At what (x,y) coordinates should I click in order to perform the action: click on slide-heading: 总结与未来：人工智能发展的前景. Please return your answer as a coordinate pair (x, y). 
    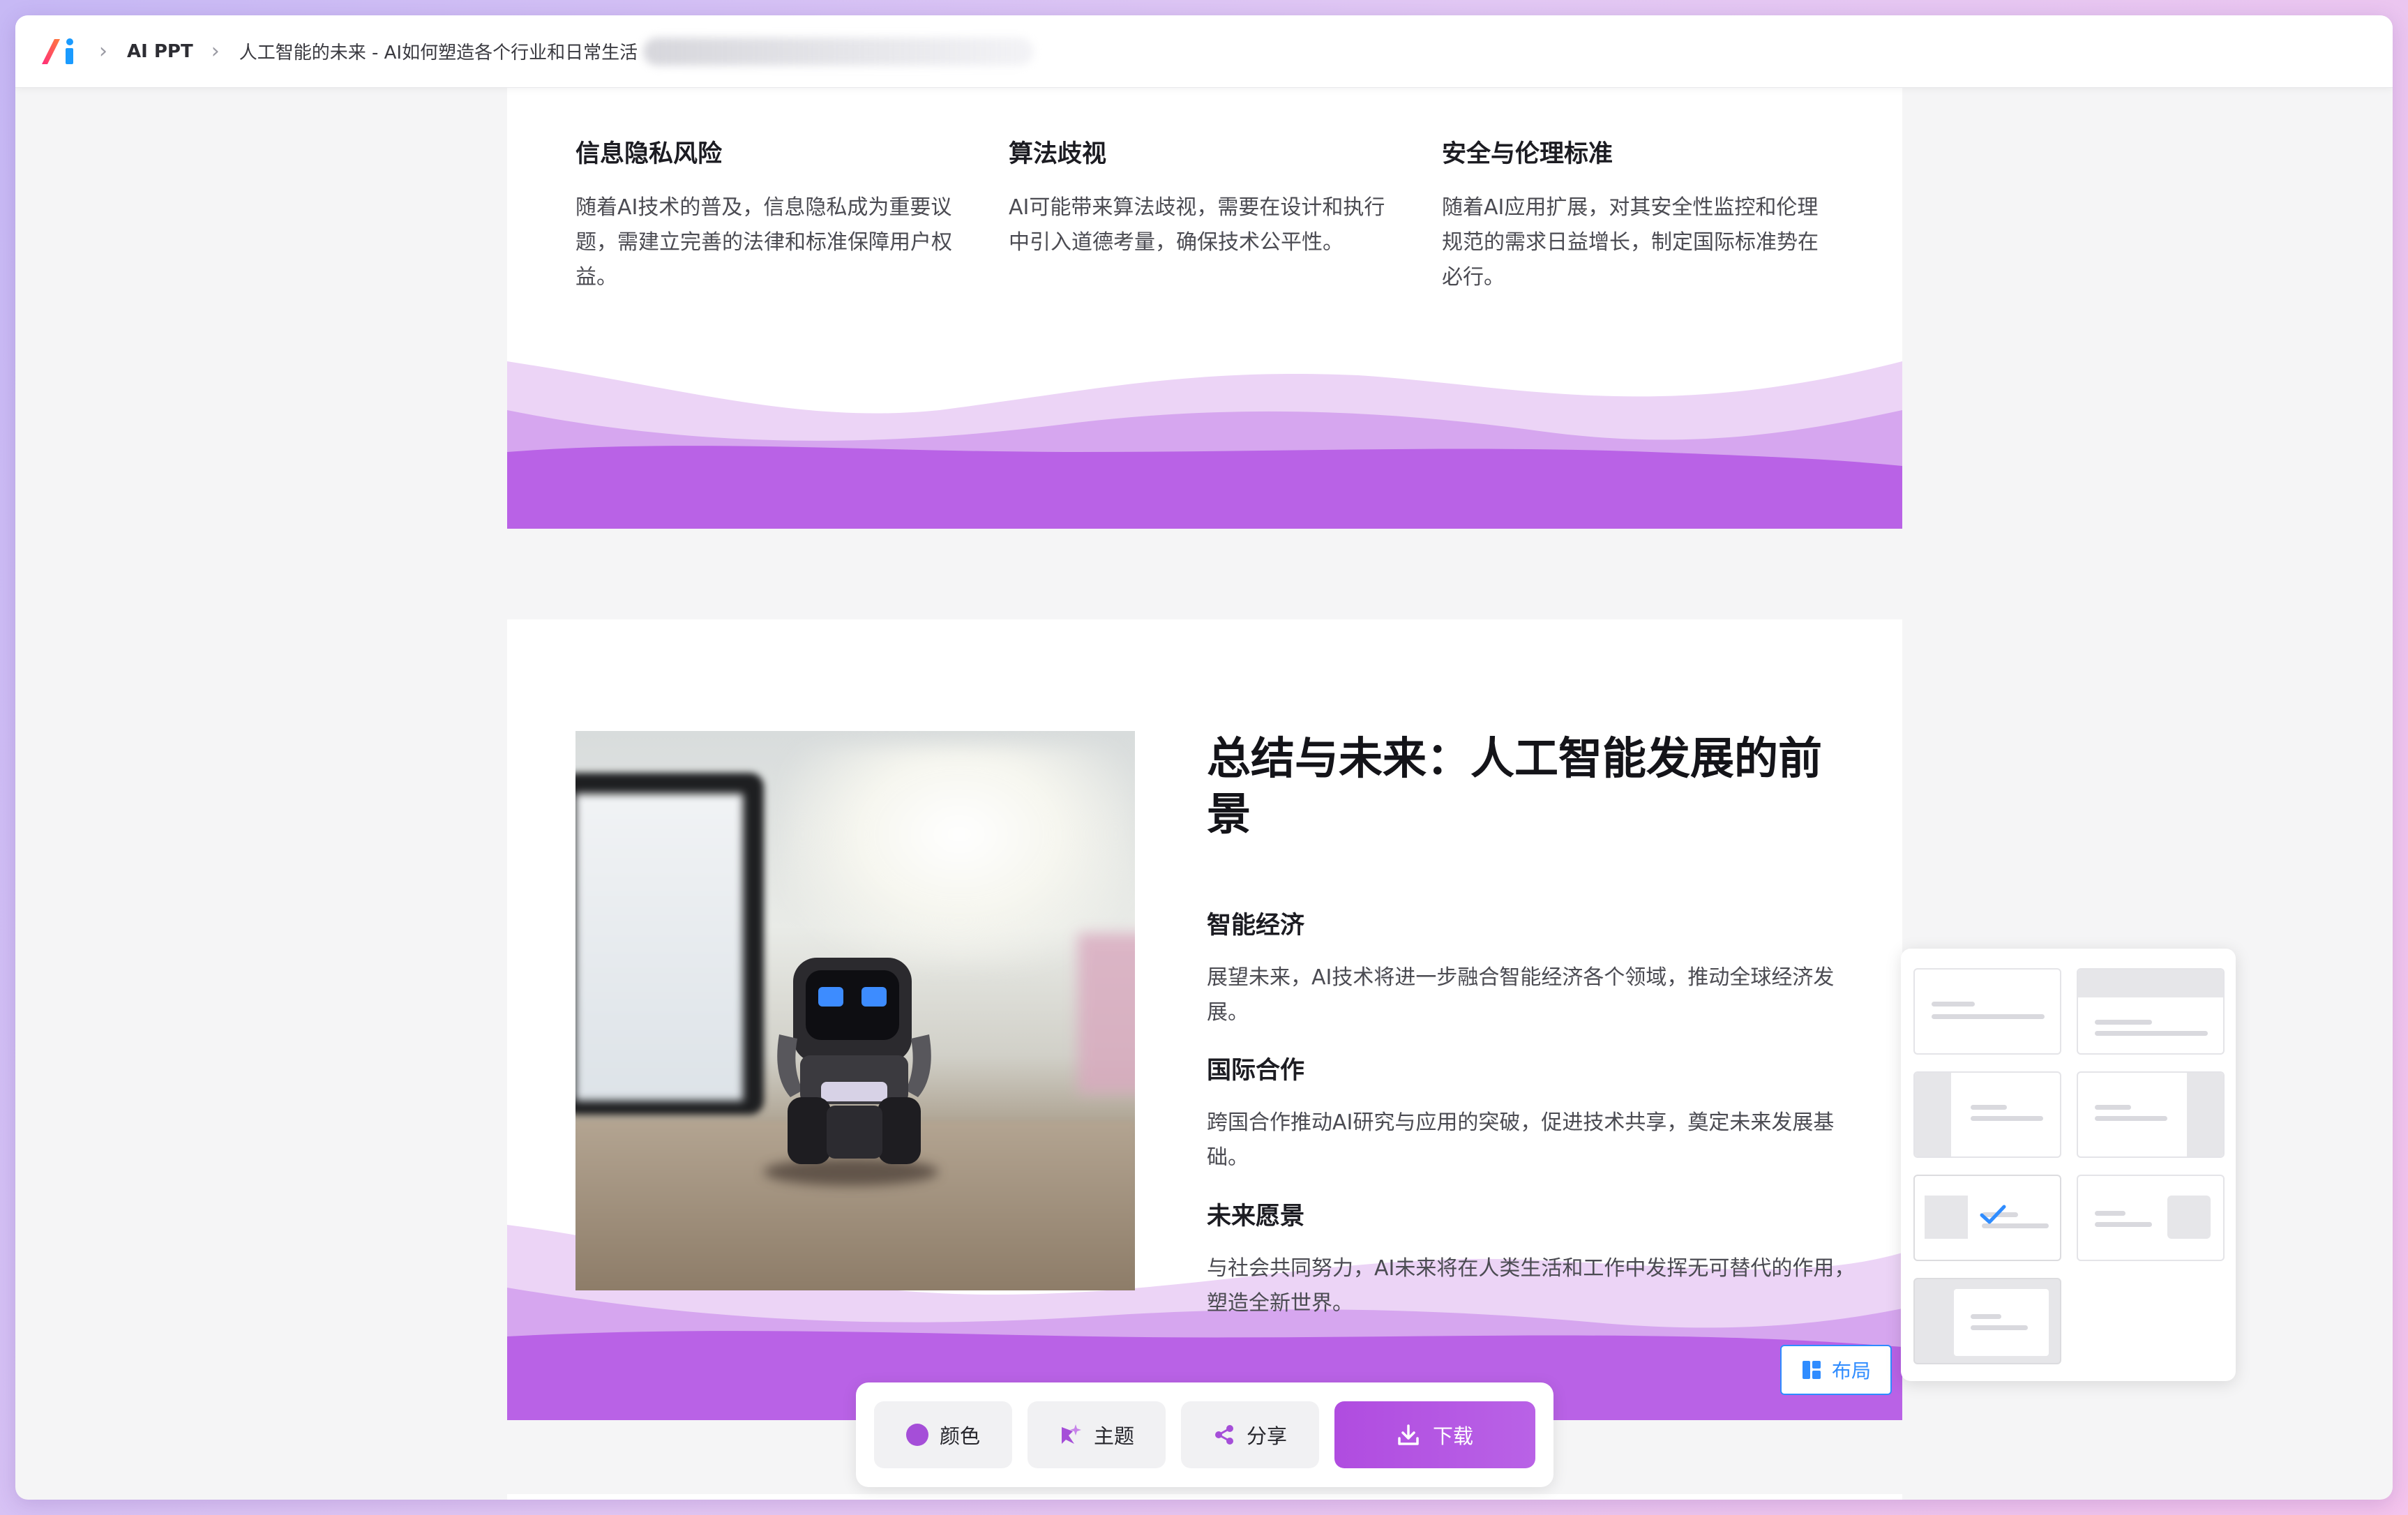
    Looking at the image, I should click on (1515, 786).